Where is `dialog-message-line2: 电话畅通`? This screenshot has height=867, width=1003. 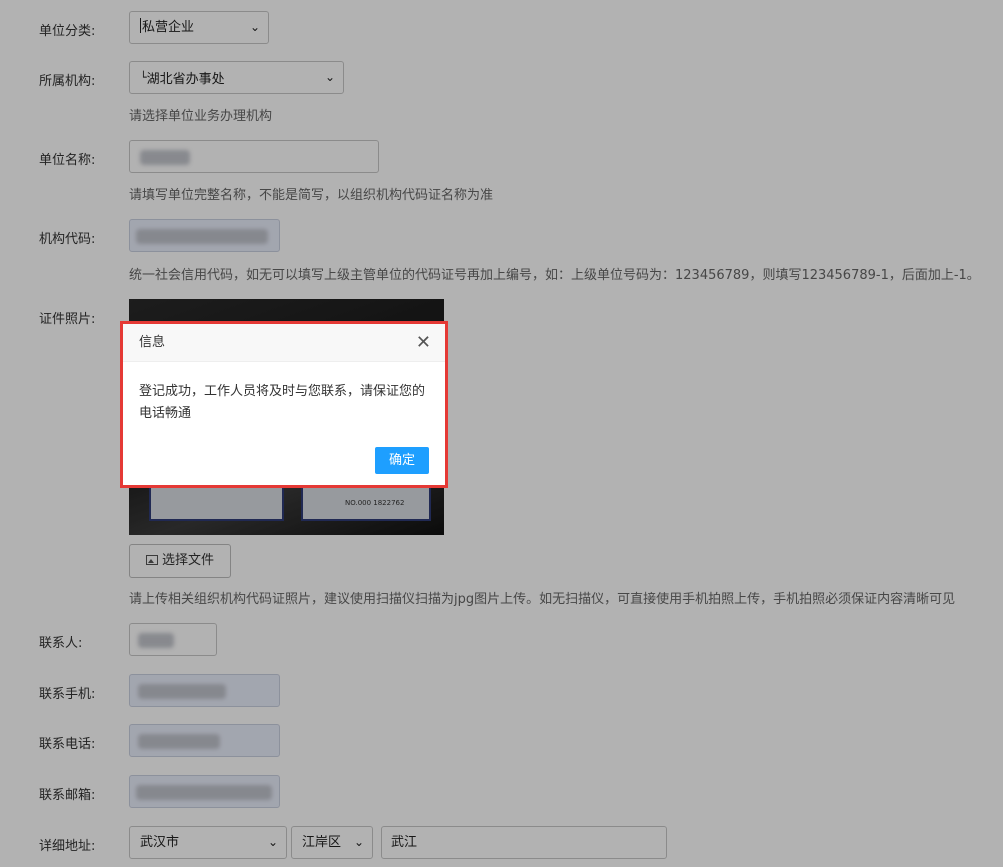
dialog-message-line2: 电话畅通 is located at coordinates (165, 413).